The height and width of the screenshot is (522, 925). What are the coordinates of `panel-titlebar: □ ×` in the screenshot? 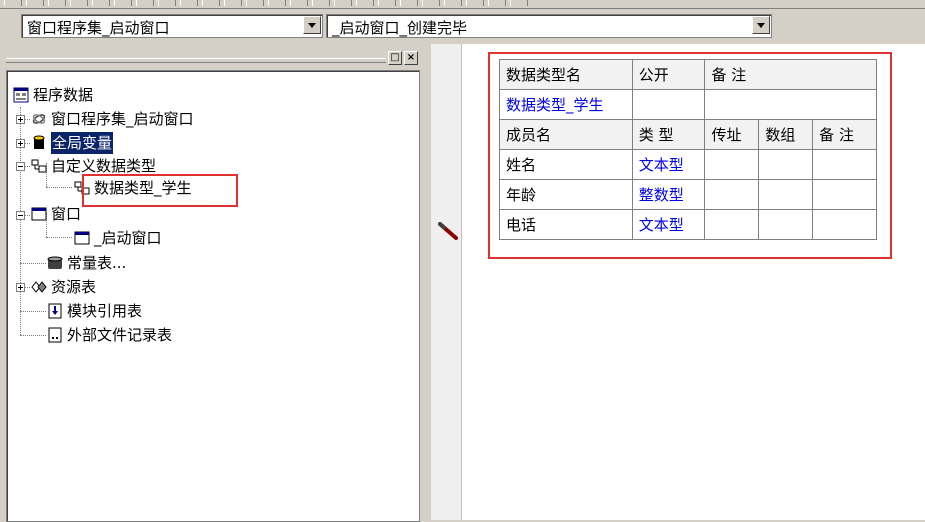 It's located at (213, 59).